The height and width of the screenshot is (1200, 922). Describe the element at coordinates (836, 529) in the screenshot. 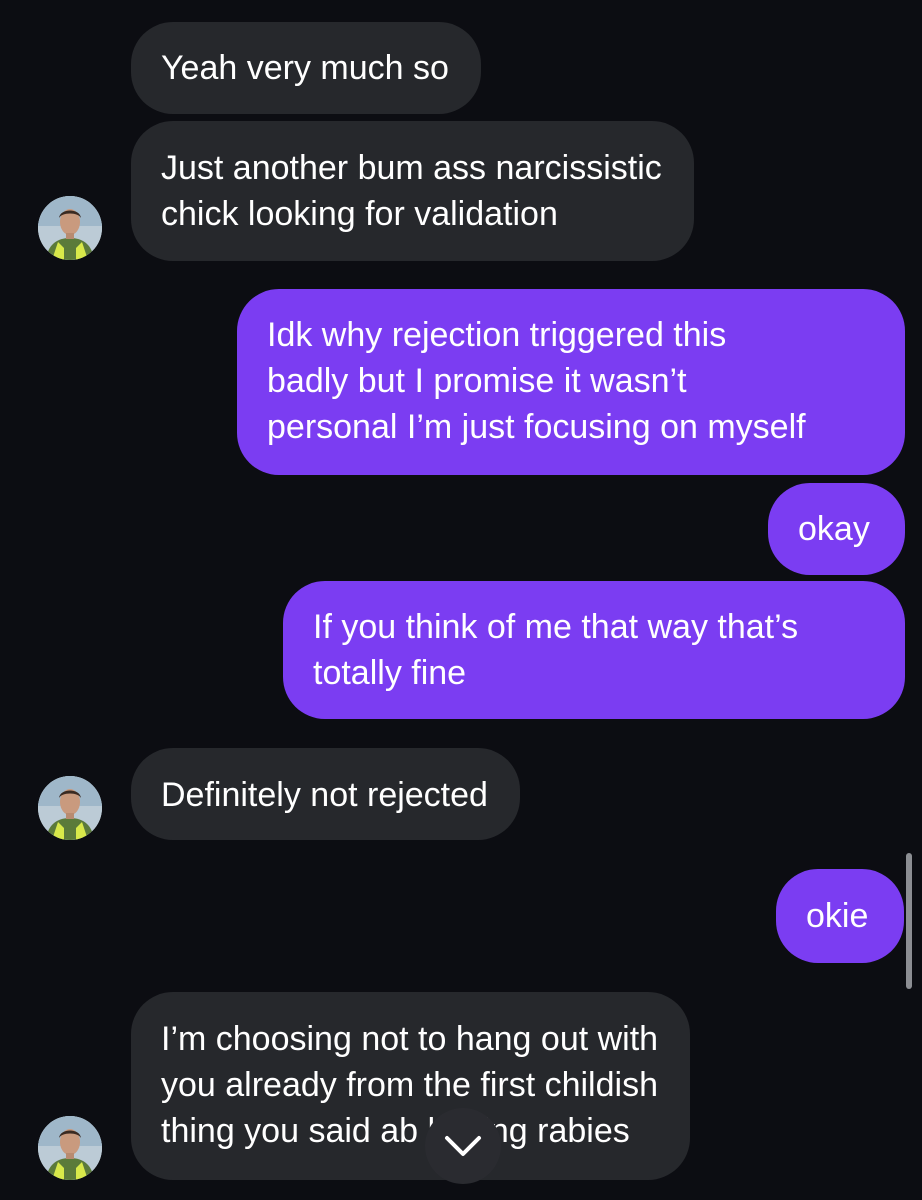

I see `outgoing-message-bubble: okay` at that location.